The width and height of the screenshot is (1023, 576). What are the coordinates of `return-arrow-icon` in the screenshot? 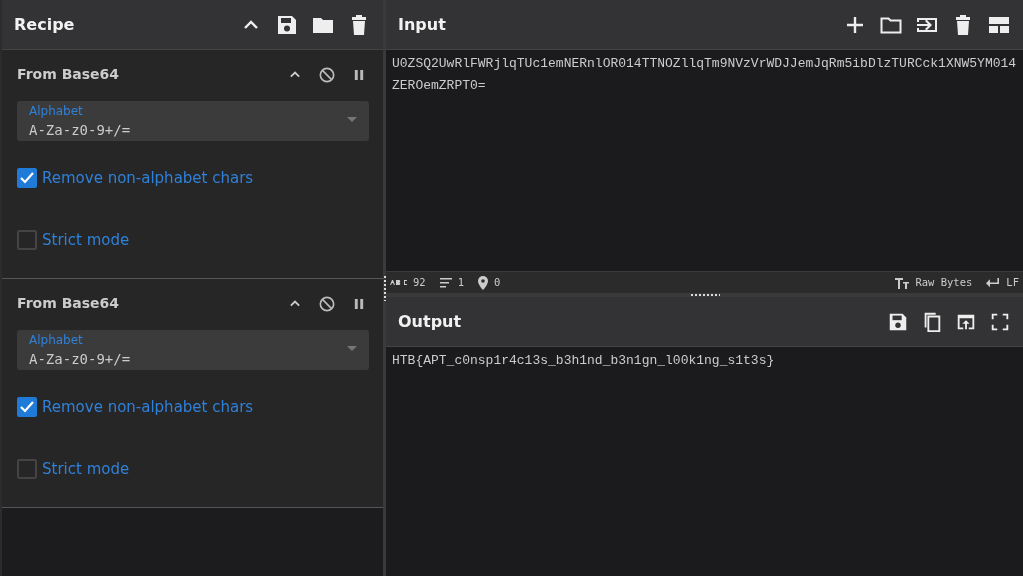 It's located at (993, 282).